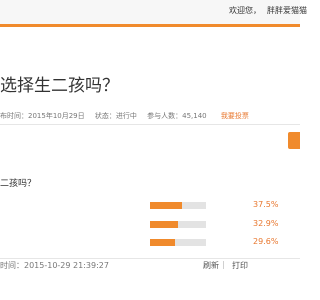  I want to click on welcome-text: 欢迎您， 胖胖爱猫猫, so click(268, 10).